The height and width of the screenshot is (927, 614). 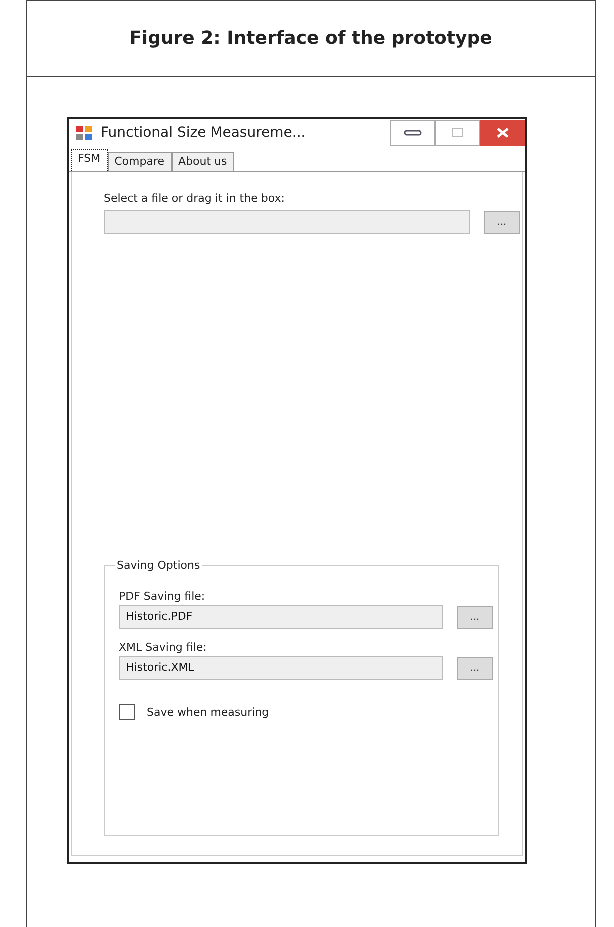 What do you see at coordinates (195, 198) in the screenshot?
I see `file-label: Select a file or drag it in the box:` at bounding box center [195, 198].